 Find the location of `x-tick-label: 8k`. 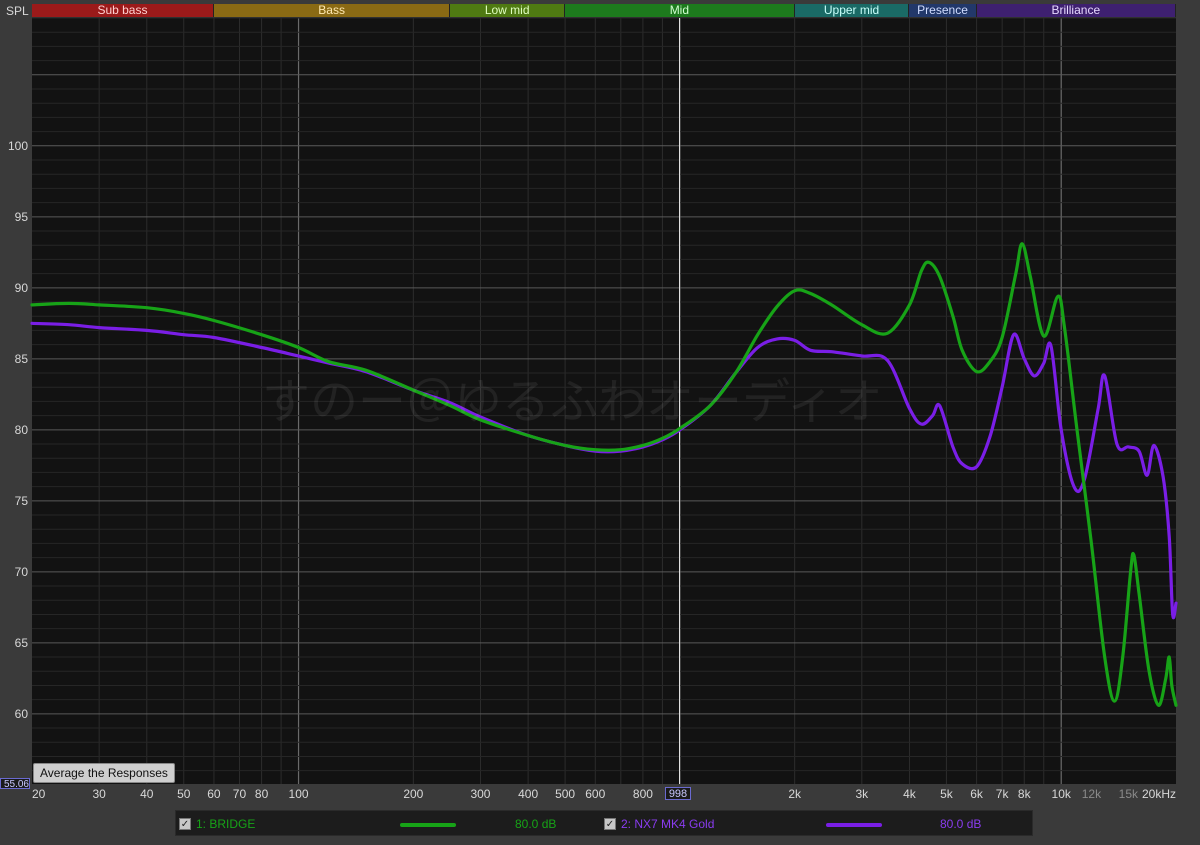

x-tick-label: 8k is located at coordinates (1025, 794).